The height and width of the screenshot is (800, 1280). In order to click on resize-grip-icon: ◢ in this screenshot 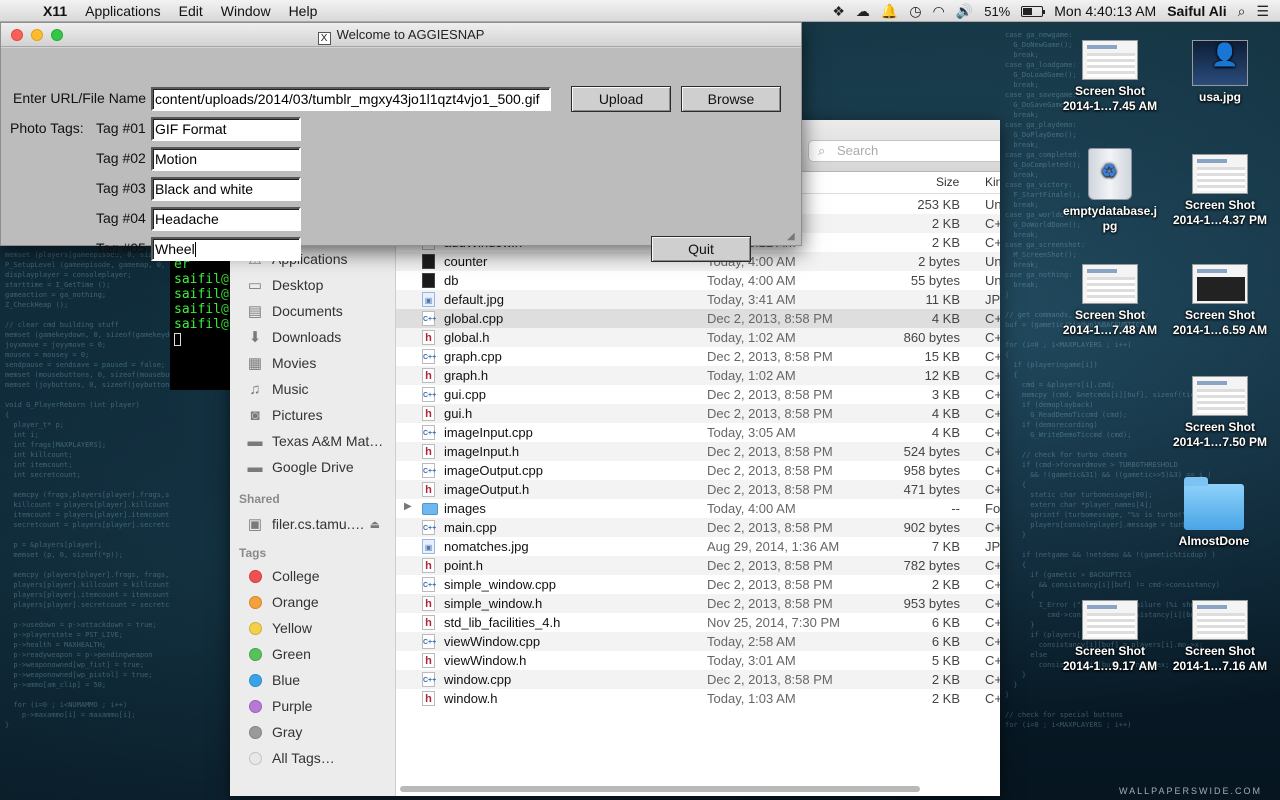, I will do `click(793, 237)`.